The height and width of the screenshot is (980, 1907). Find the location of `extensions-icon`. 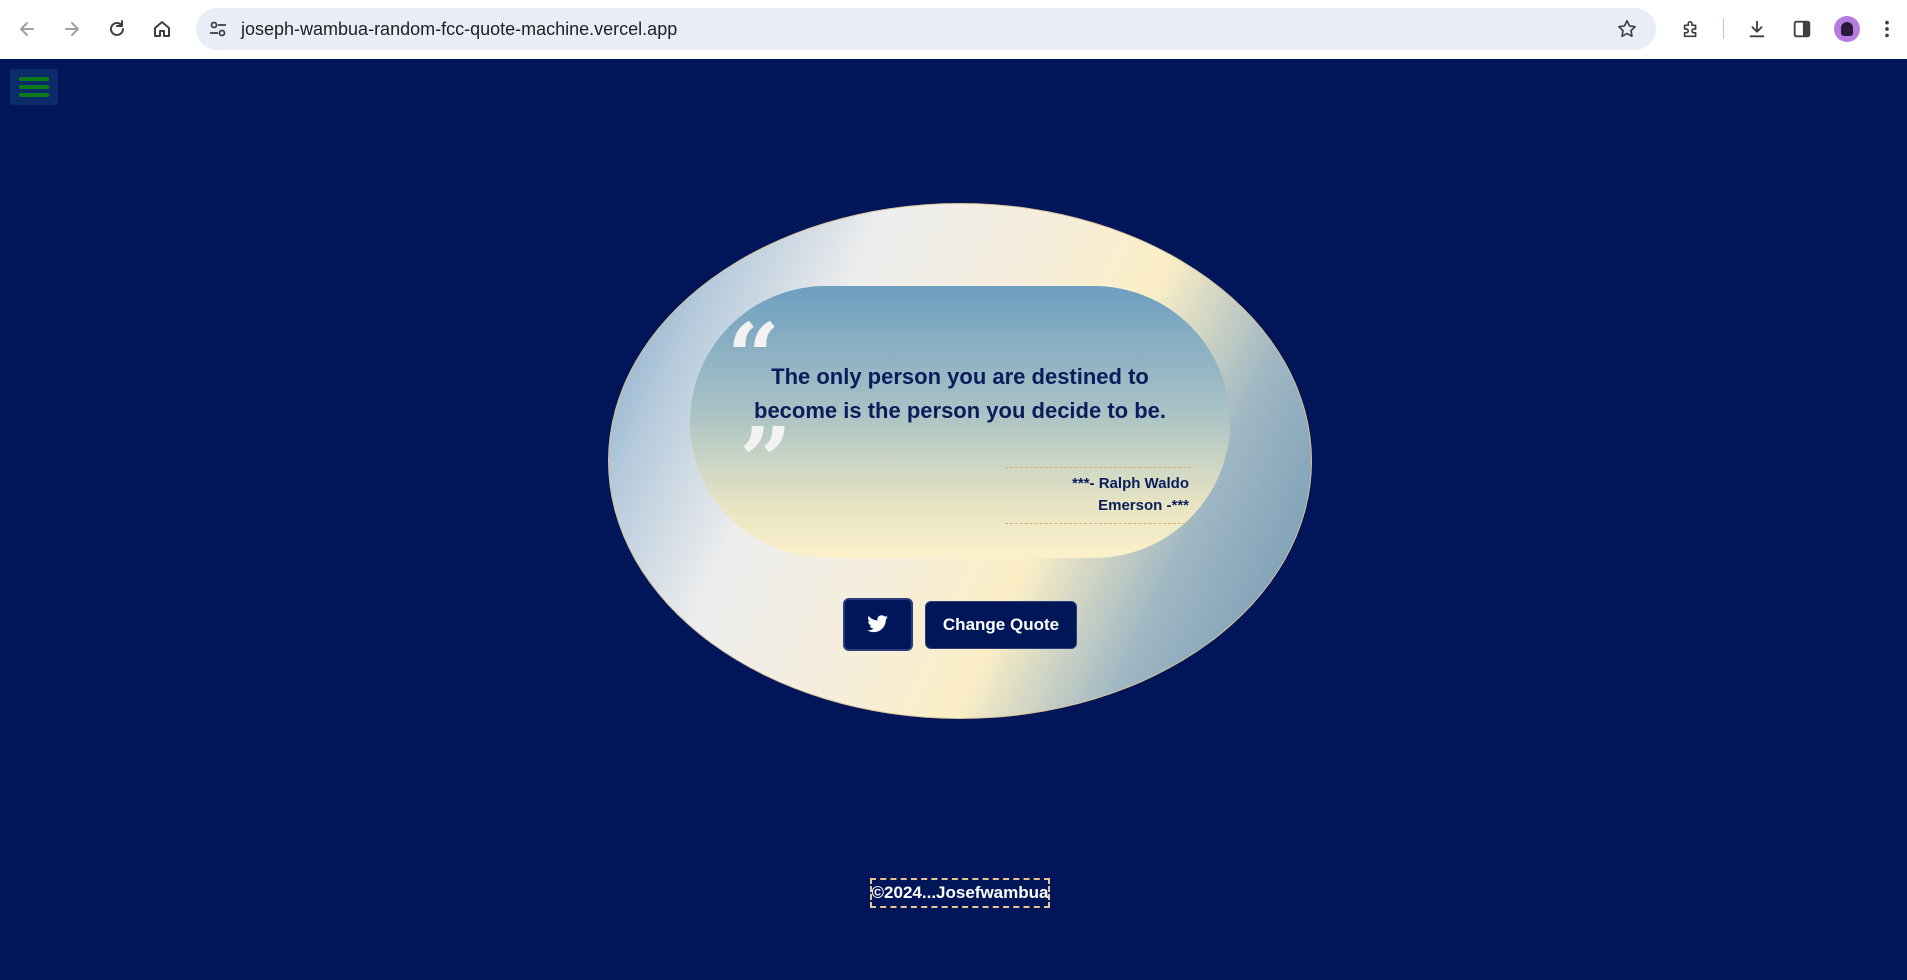

extensions-icon is located at coordinates (1690, 29).